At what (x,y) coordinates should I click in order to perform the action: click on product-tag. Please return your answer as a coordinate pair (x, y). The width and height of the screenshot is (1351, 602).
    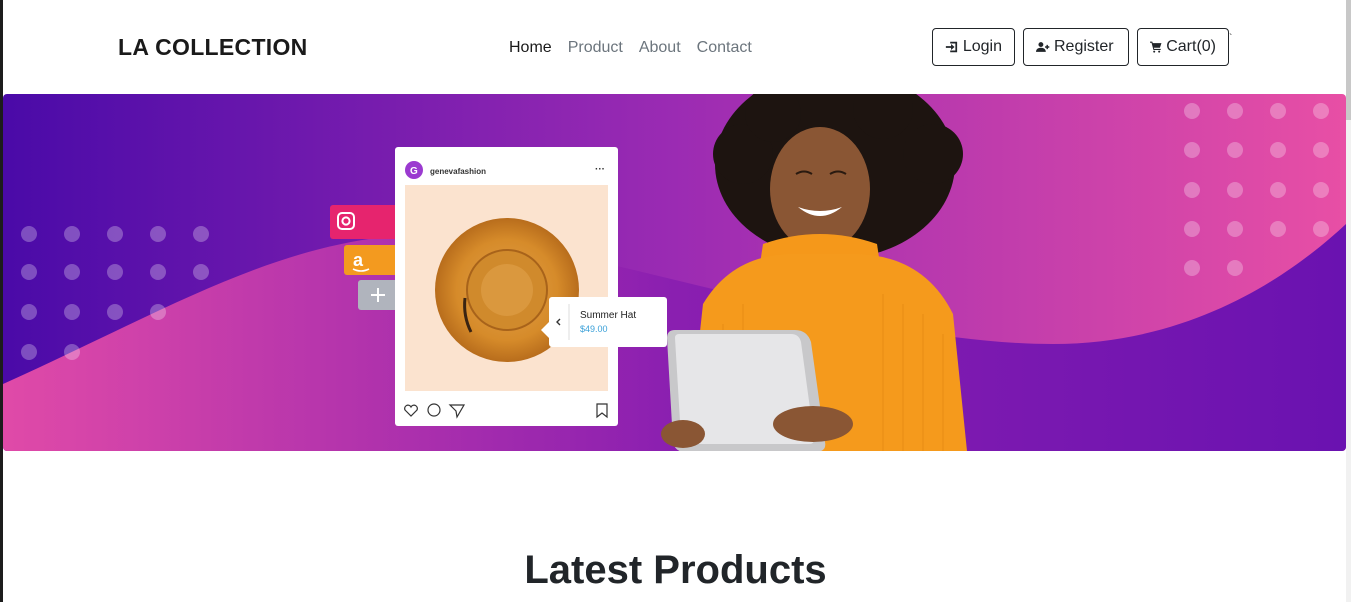
    Looking at the image, I should click on (608, 322).